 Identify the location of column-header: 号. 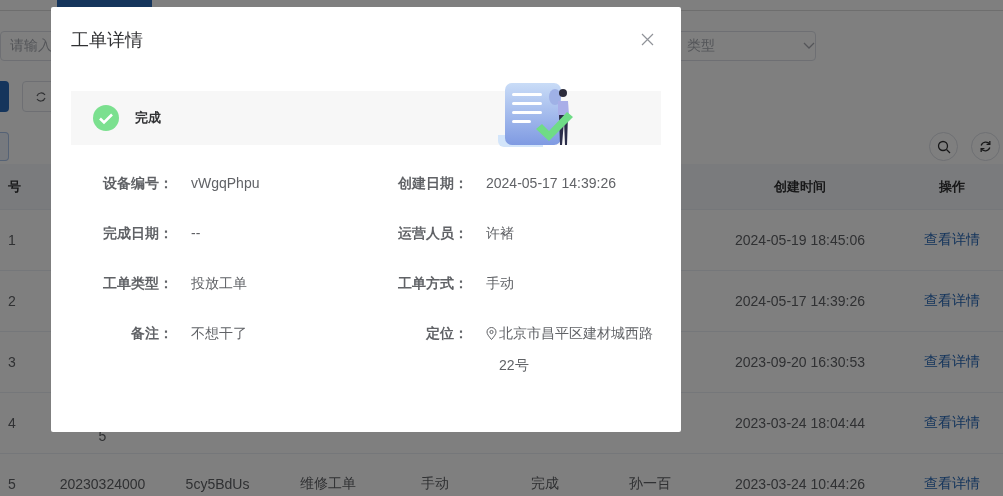
(14, 186).